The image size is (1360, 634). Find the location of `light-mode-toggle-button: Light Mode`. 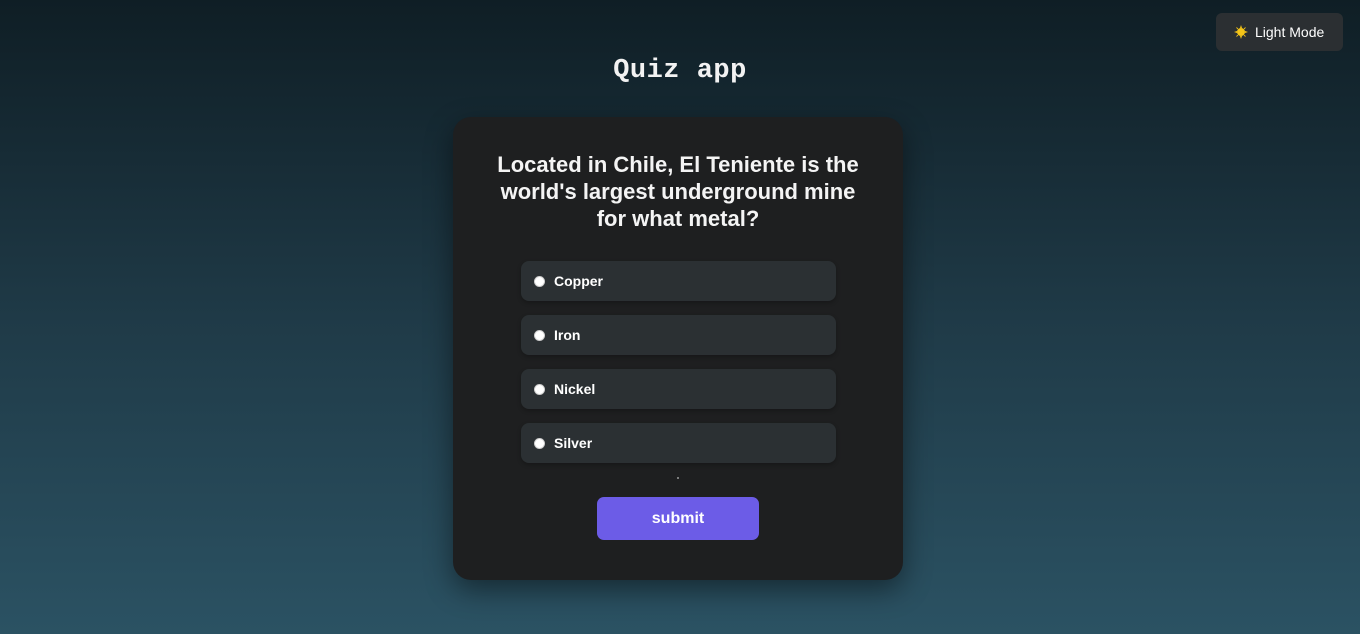

light-mode-toggle-button: Light Mode is located at coordinates (1279, 32).